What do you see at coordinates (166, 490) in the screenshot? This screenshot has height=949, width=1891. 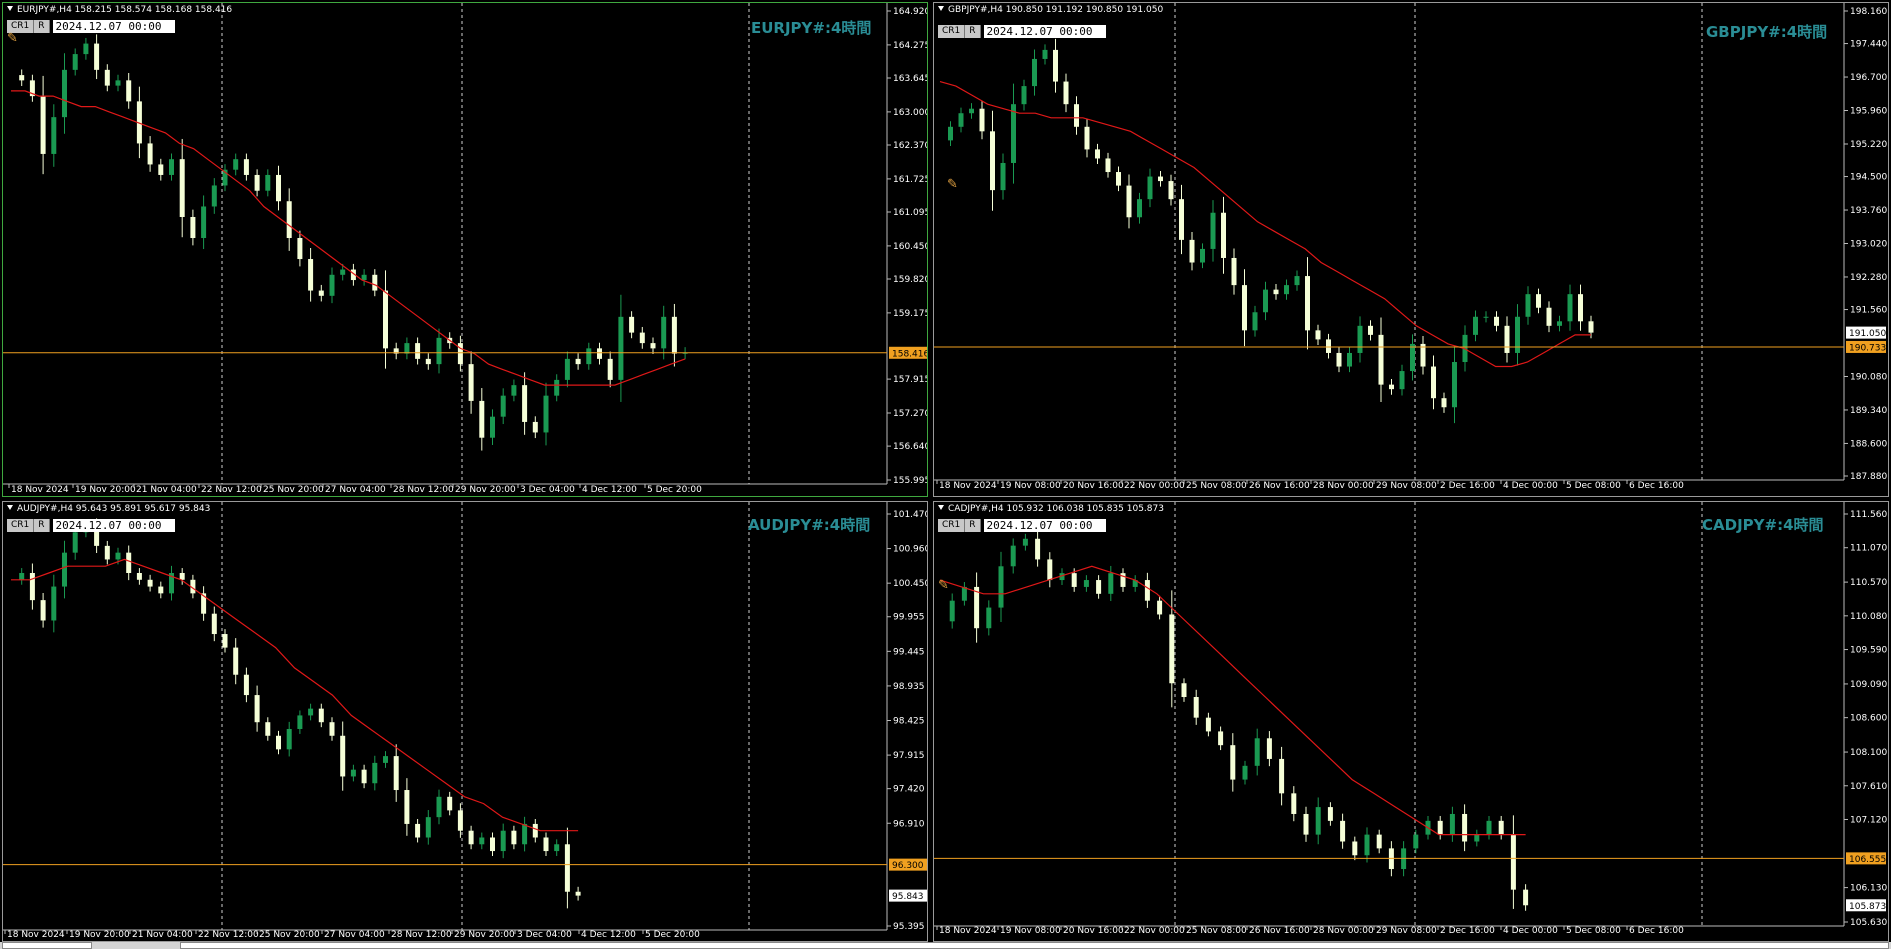 I see `x-tick-label: 21 Nov 04:00` at bounding box center [166, 490].